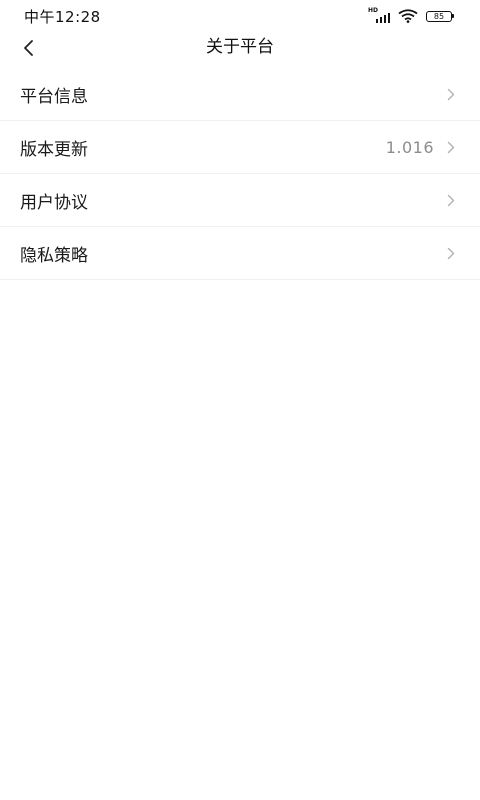 Image resolution: width=480 pixels, height=800 pixels. Describe the element at coordinates (408, 16) in the screenshot. I see `wifi-icon` at that location.